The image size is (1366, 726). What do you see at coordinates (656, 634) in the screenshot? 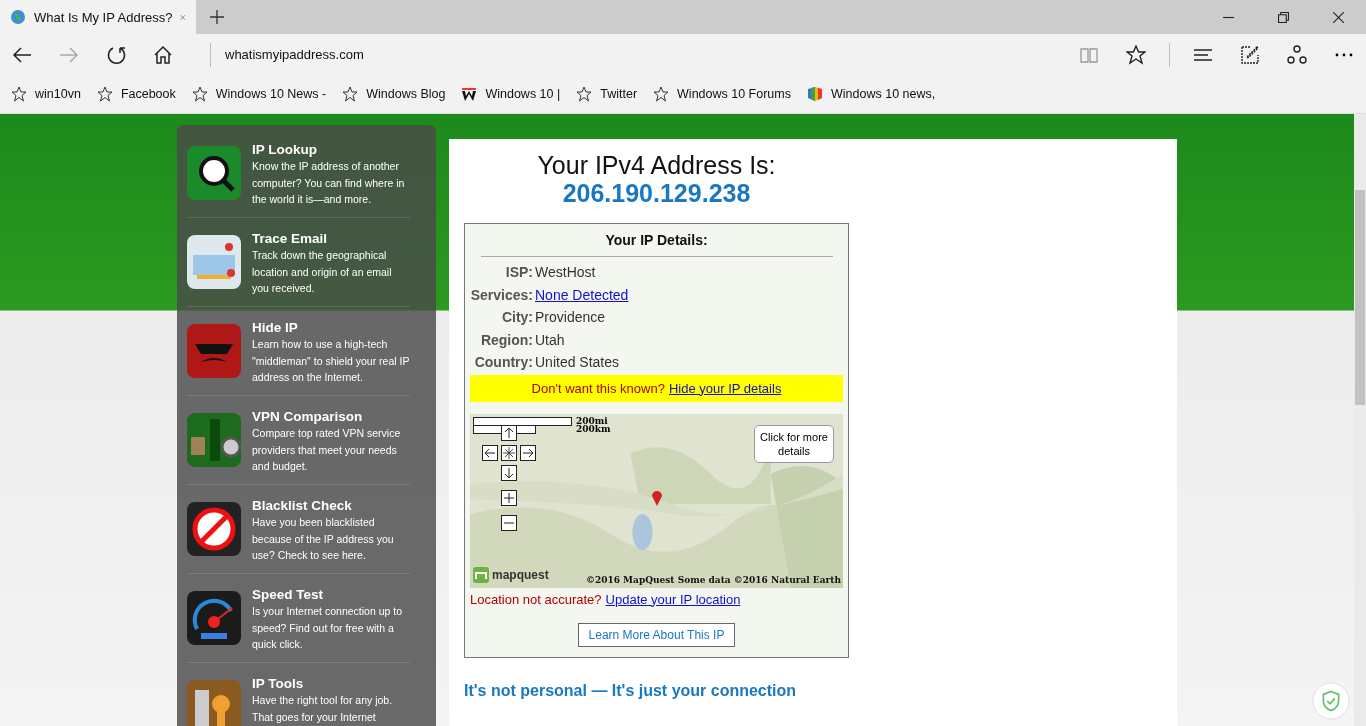
I see `learn-more-button: Learn More About This IP` at bounding box center [656, 634].